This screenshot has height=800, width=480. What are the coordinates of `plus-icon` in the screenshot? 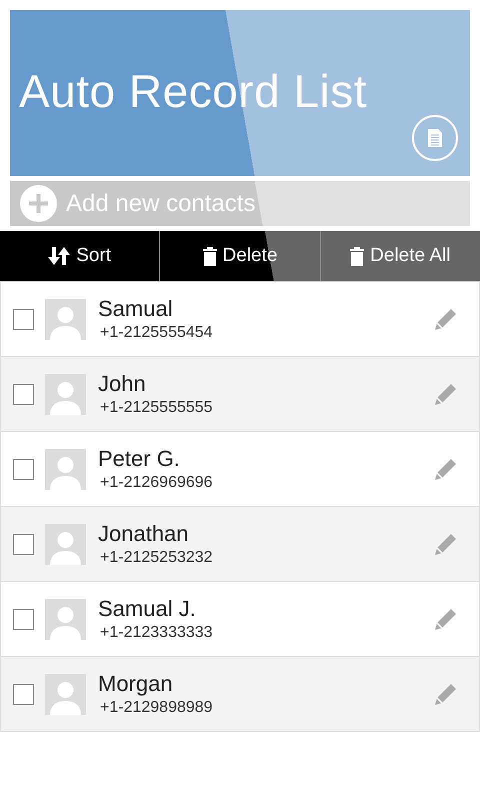 It's located at (38, 203).